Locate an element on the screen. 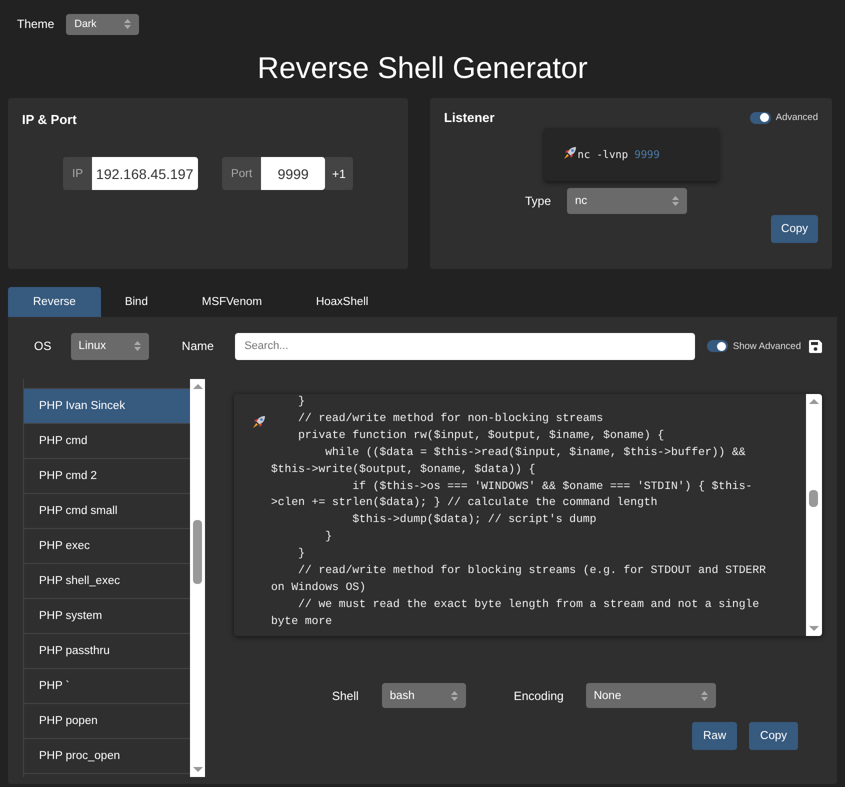  os-label: OS is located at coordinates (43, 346).